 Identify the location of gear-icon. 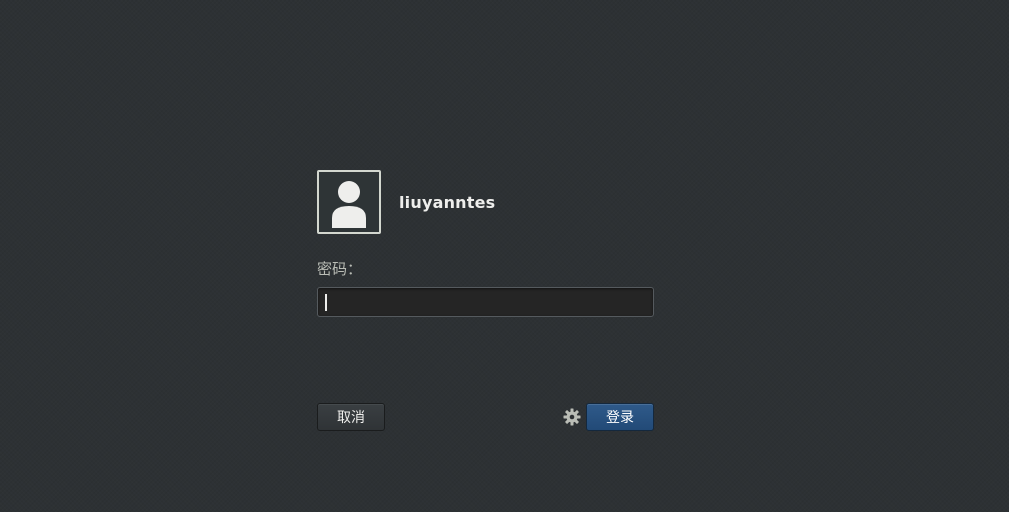
(572, 417).